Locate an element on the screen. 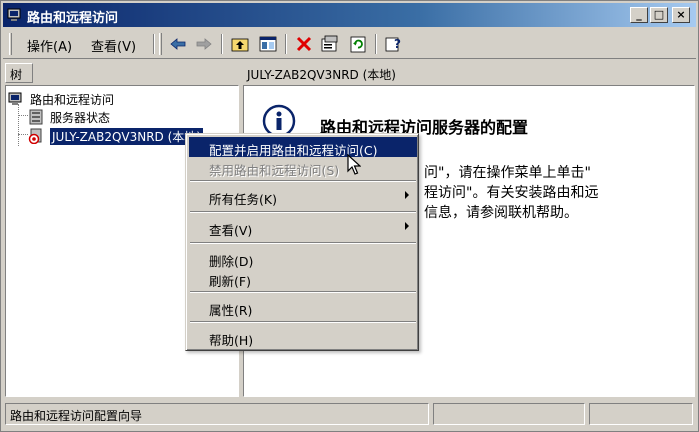 This screenshot has width=699, height=432. back-arrow-icon is located at coordinates (178, 44).